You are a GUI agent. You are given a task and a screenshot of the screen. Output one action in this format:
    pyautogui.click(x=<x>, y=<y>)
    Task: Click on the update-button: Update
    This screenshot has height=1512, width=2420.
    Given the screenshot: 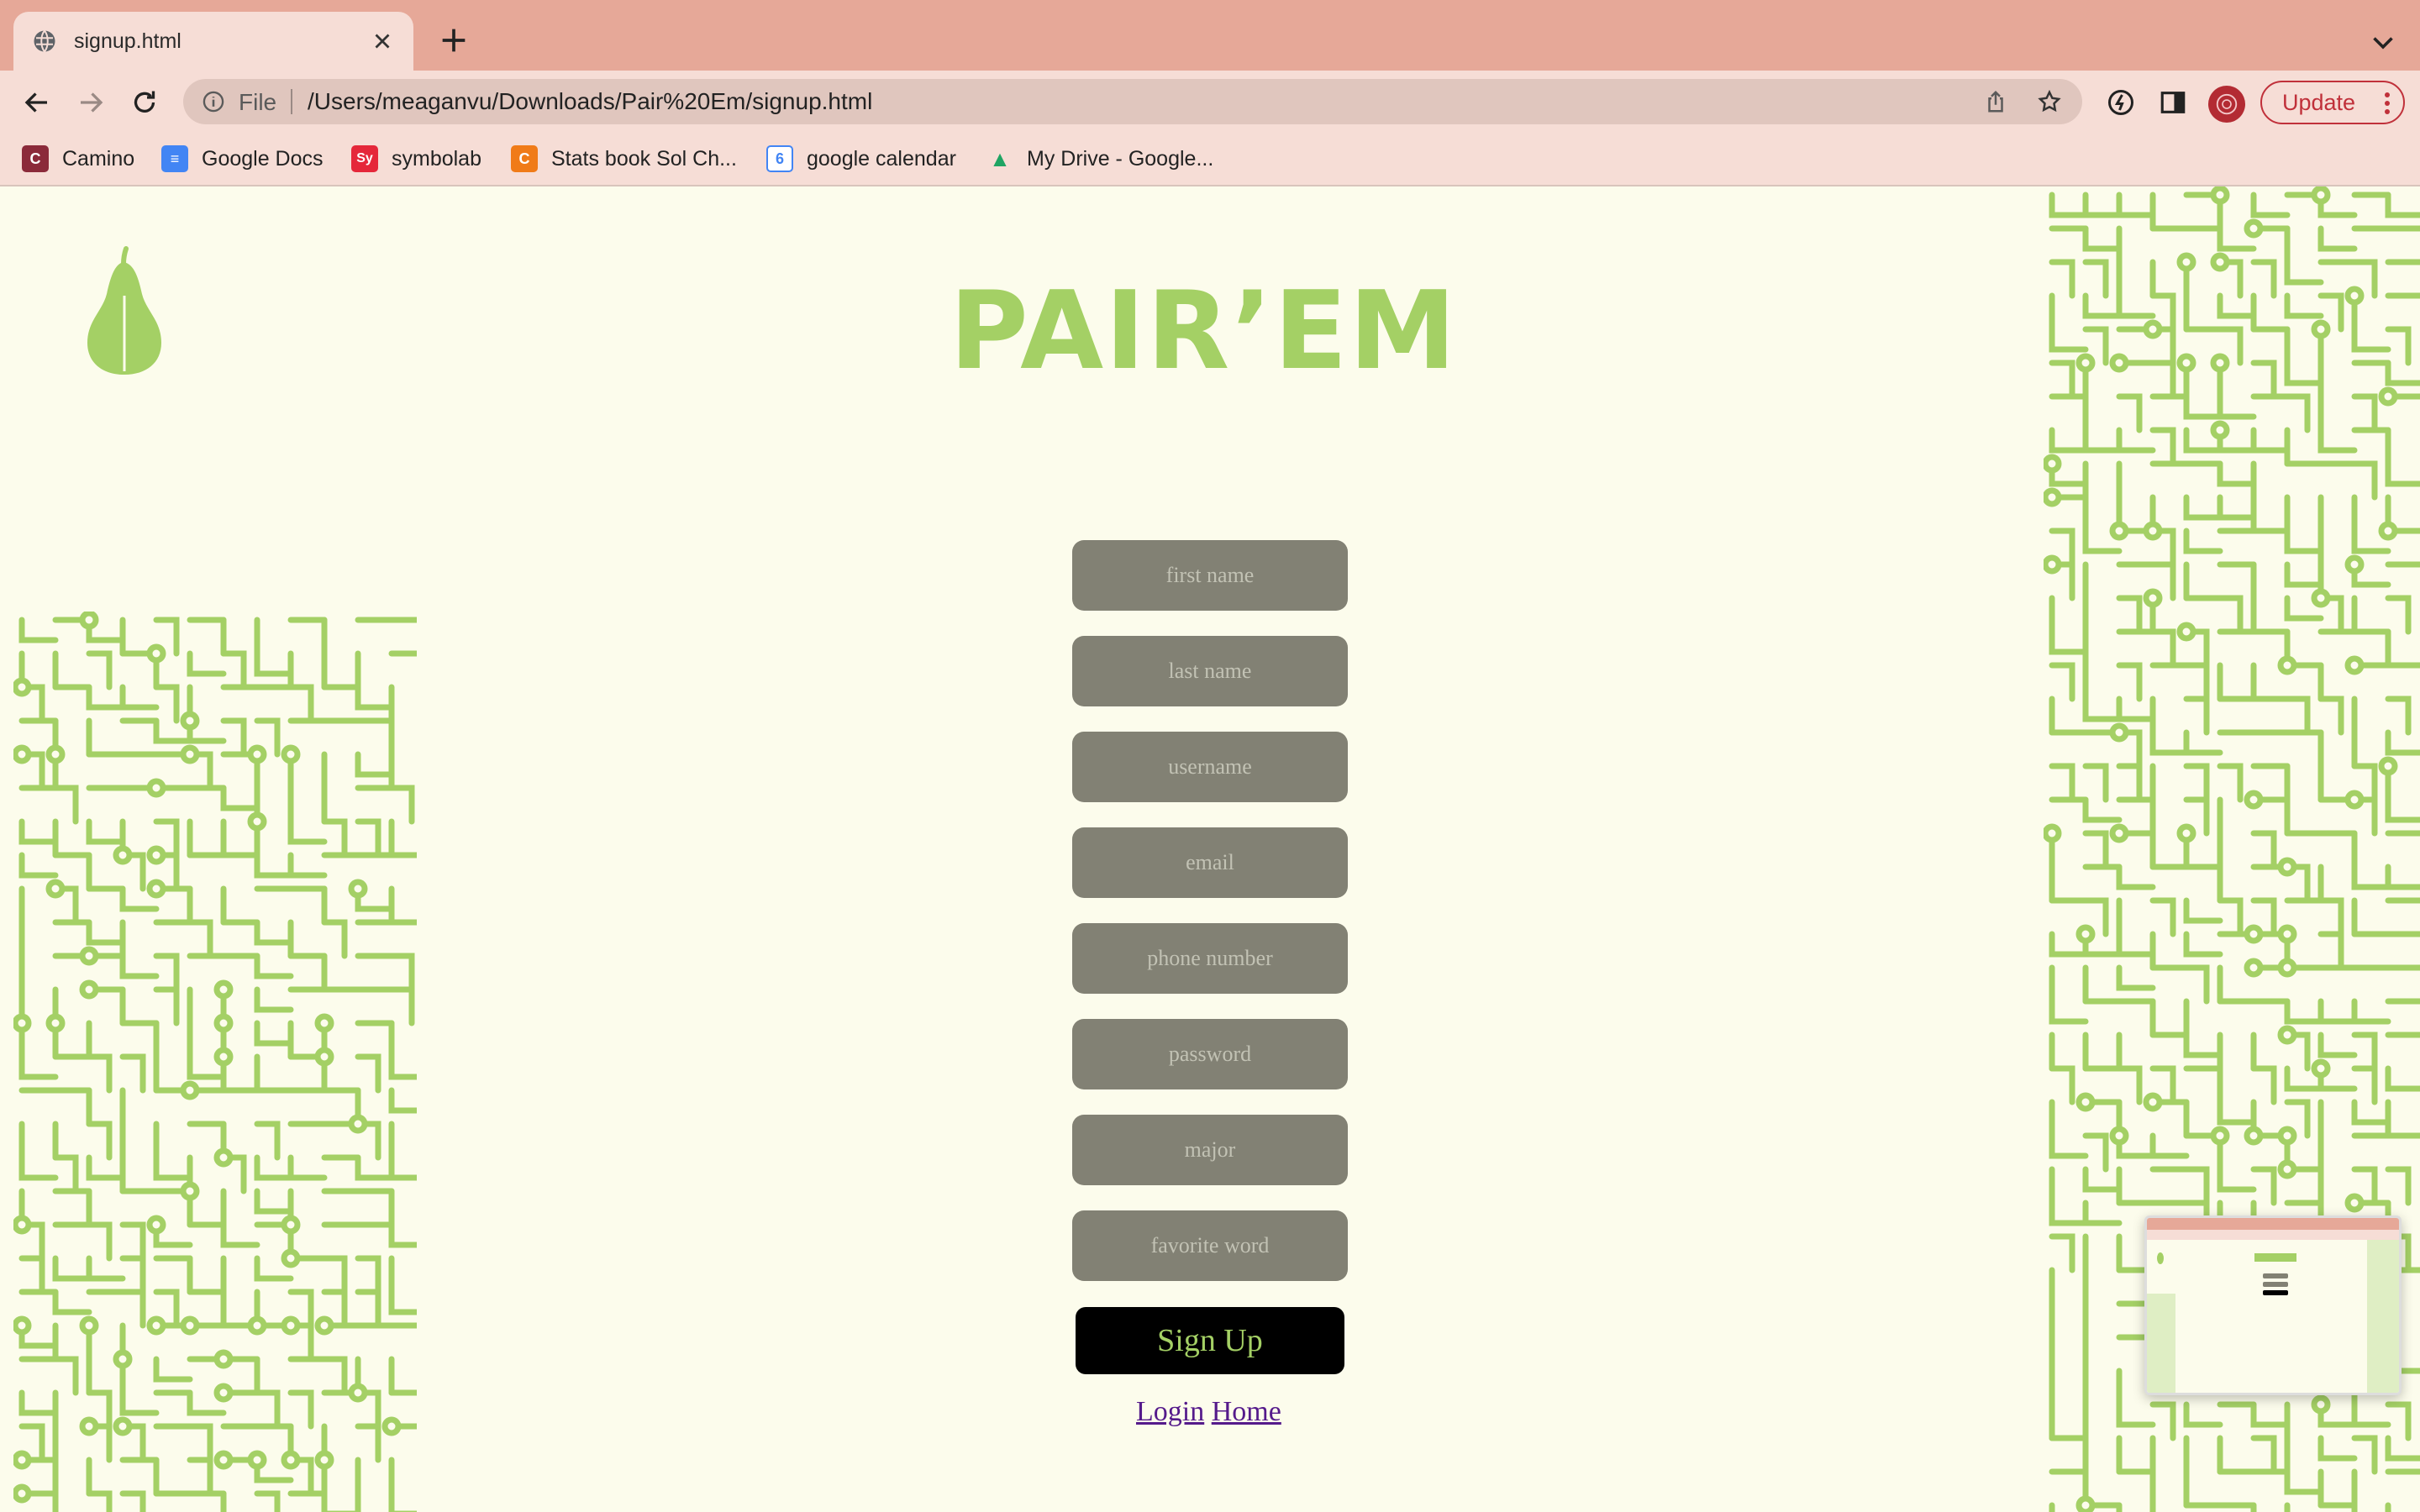 What is the action you would take?
    pyautogui.click(x=2332, y=102)
    